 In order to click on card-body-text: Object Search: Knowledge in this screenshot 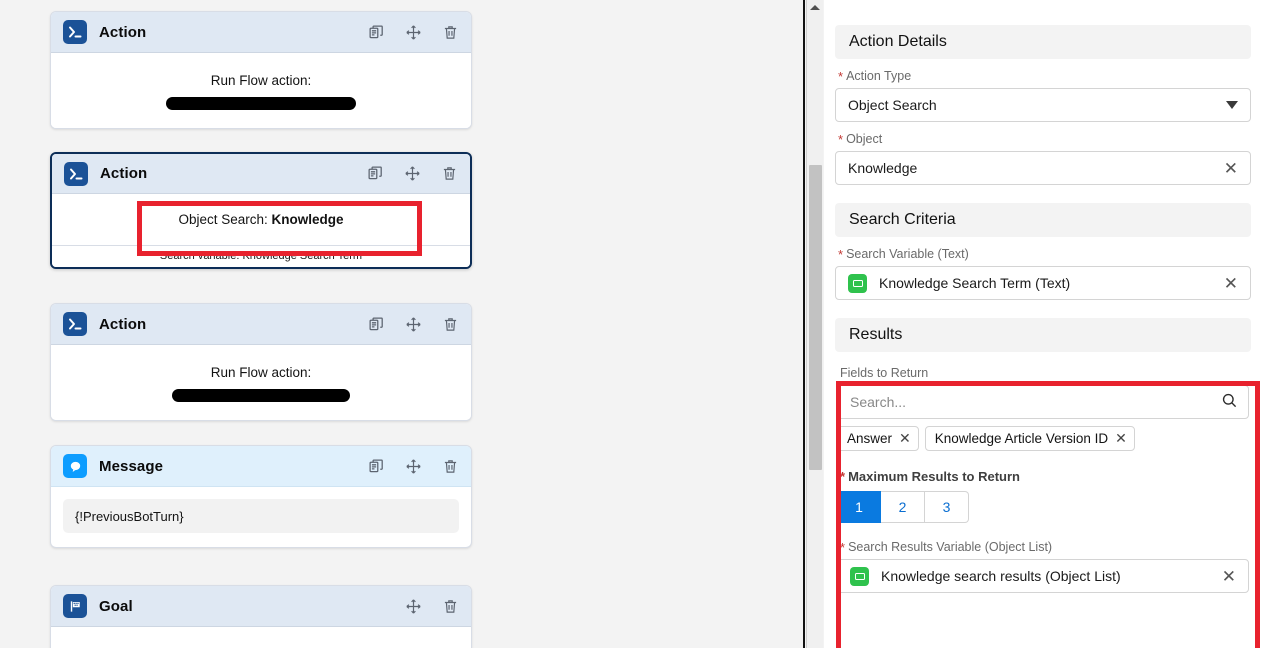, I will do `click(261, 219)`.